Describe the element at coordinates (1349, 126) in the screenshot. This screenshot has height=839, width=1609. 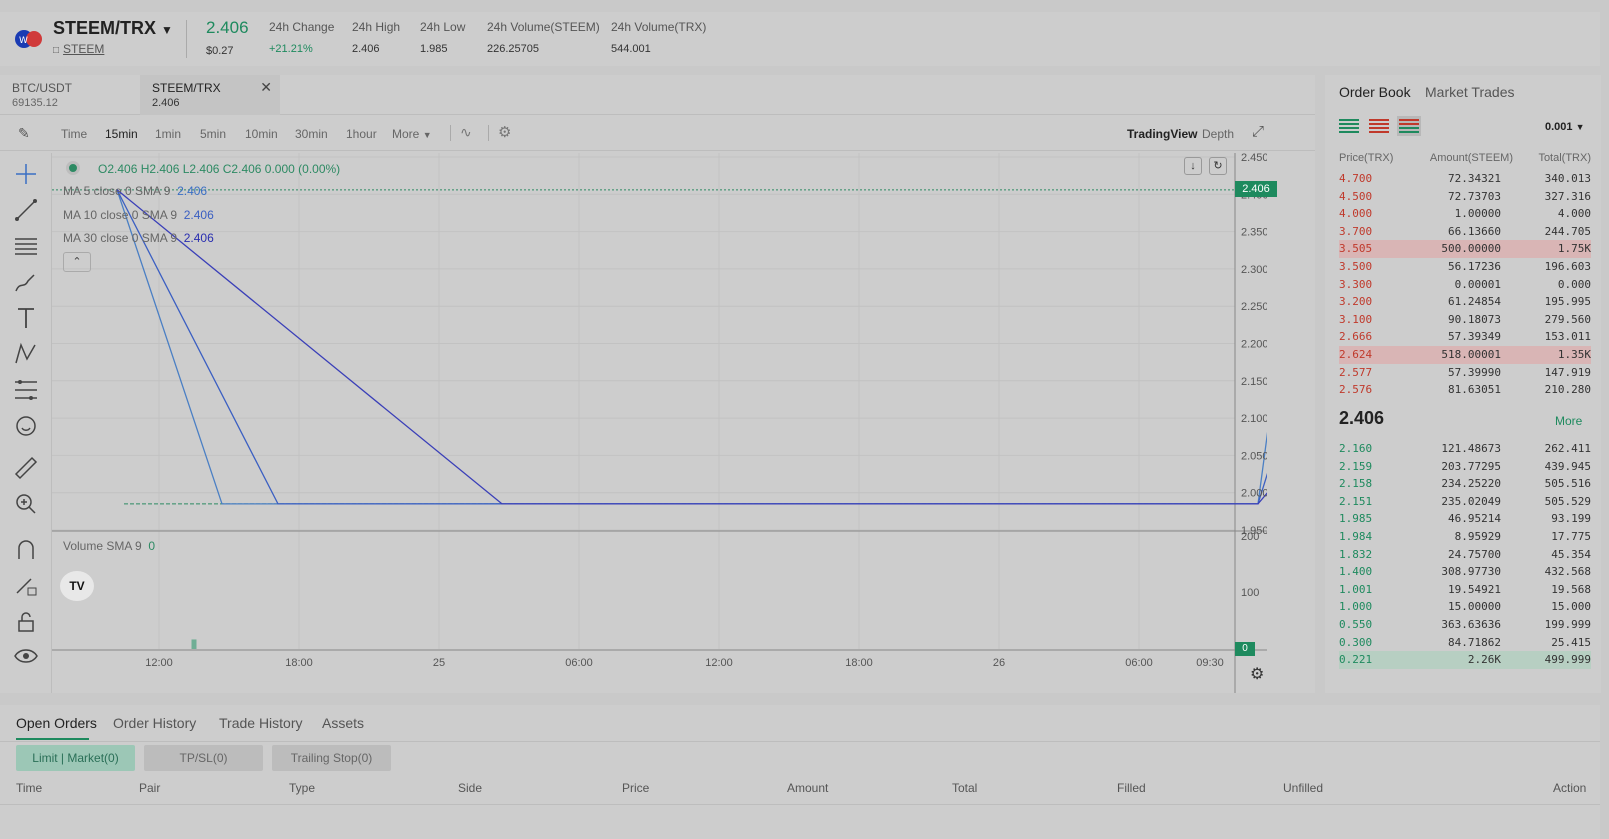
I see `book-both-view-icon` at that location.